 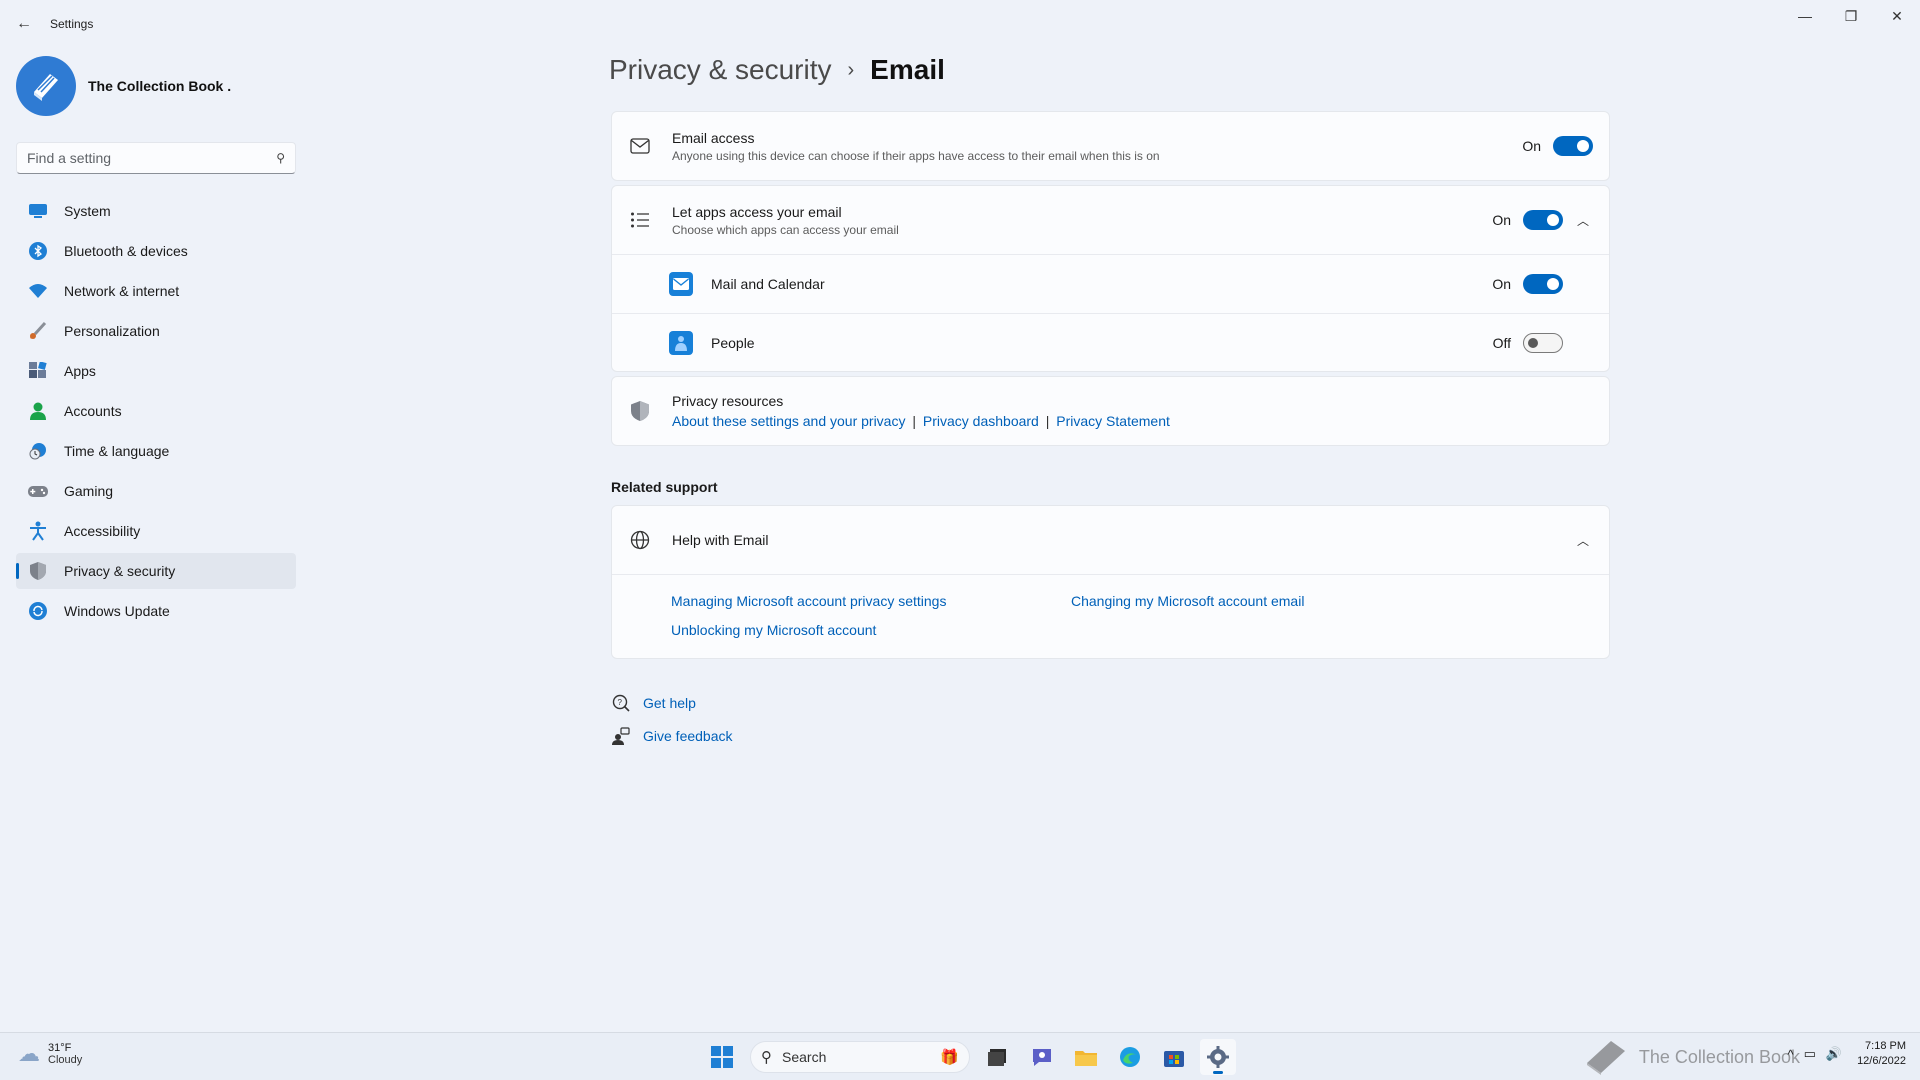 I want to click on sidebar-item-label: Personalization, so click(x=112, y=331).